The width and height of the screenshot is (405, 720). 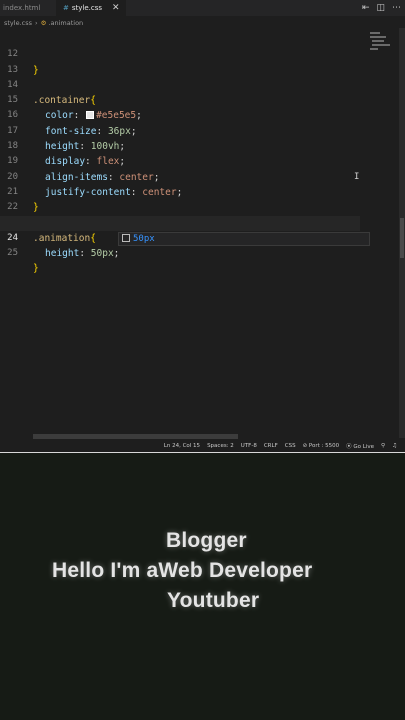 I want to click on more-icon: ⋯, so click(x=396, y=8).